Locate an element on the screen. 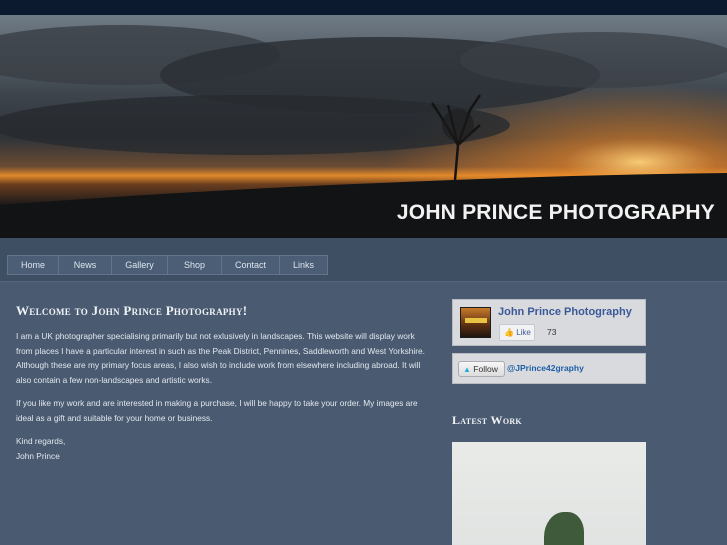 The width and height of the screenshot is (727, 545). twitter-bird-icon: ▲ is located at coordinates (467, 369).